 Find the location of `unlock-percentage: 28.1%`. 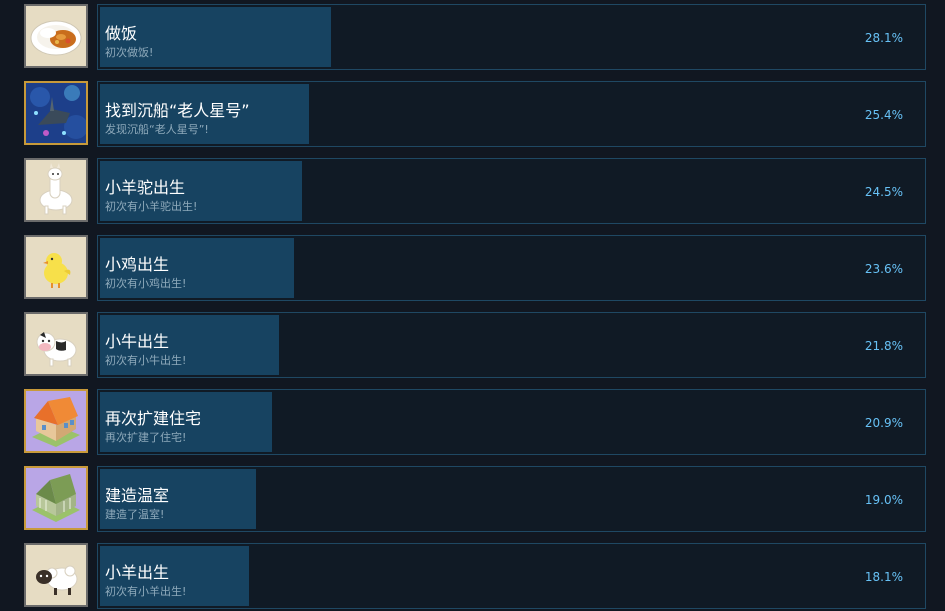

unlock-percentage: 28.1% is located at coordinates (883, 38).